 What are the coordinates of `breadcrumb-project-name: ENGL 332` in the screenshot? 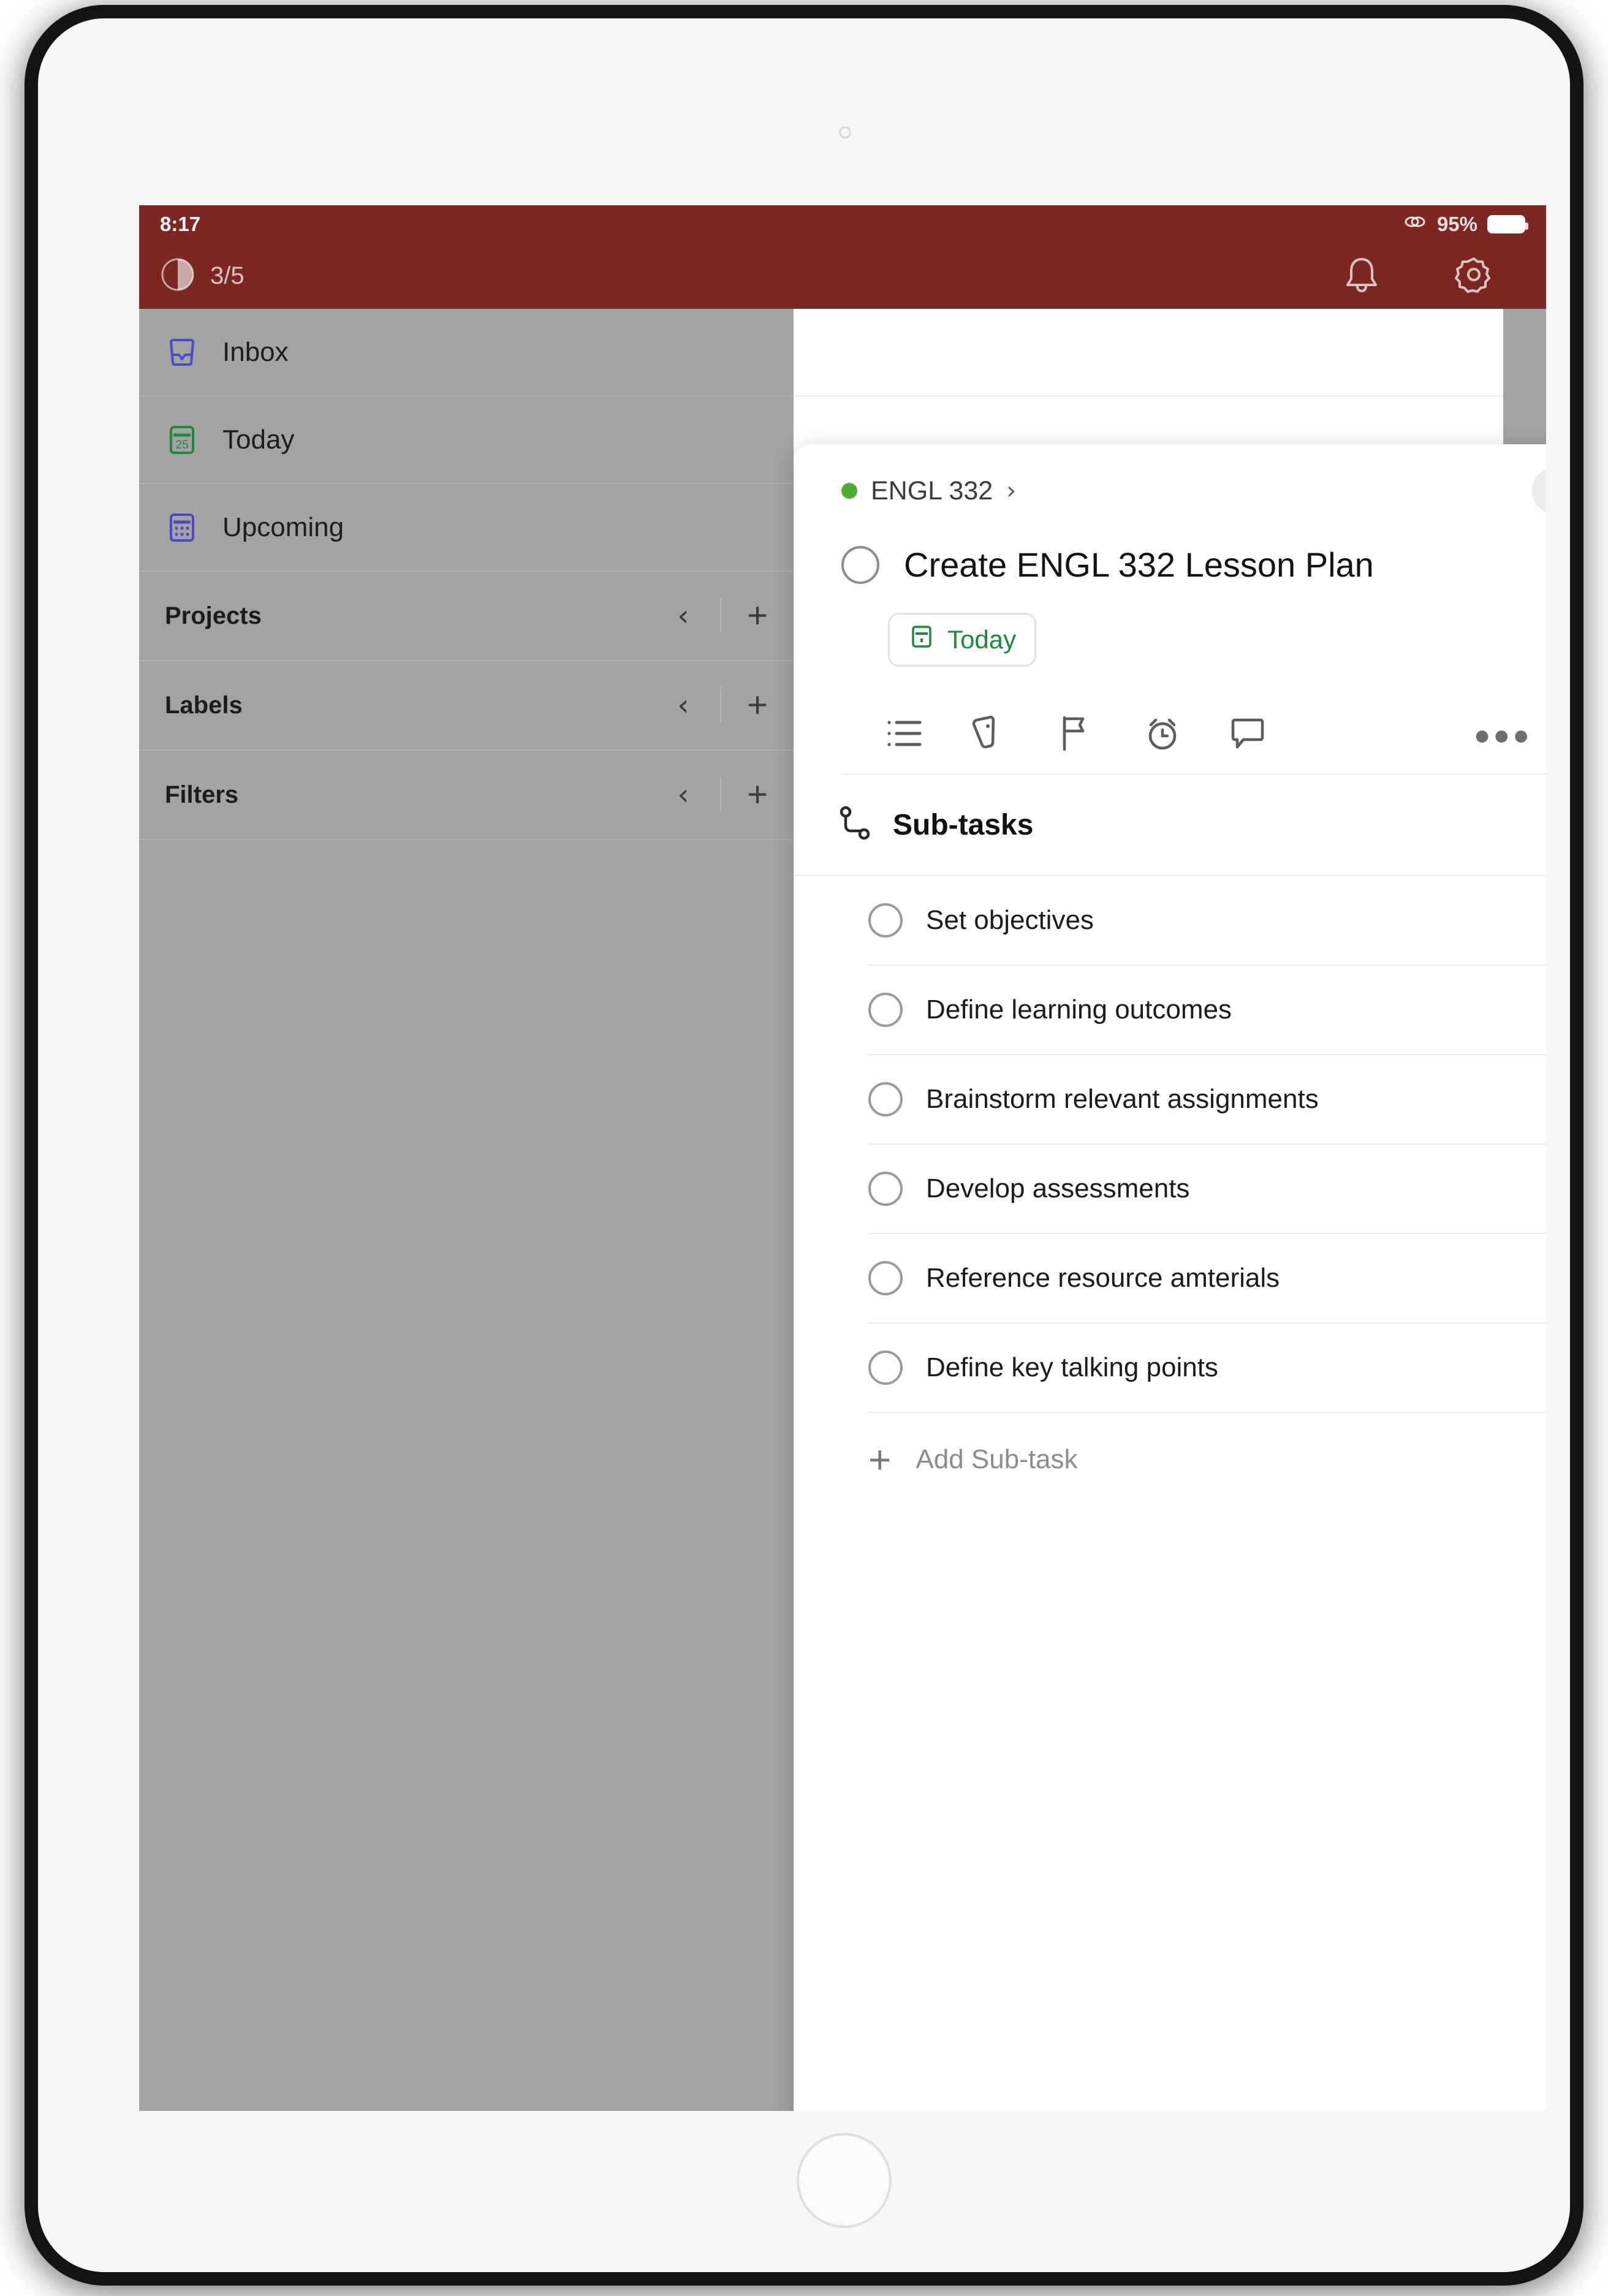 It's located at (932, 490).